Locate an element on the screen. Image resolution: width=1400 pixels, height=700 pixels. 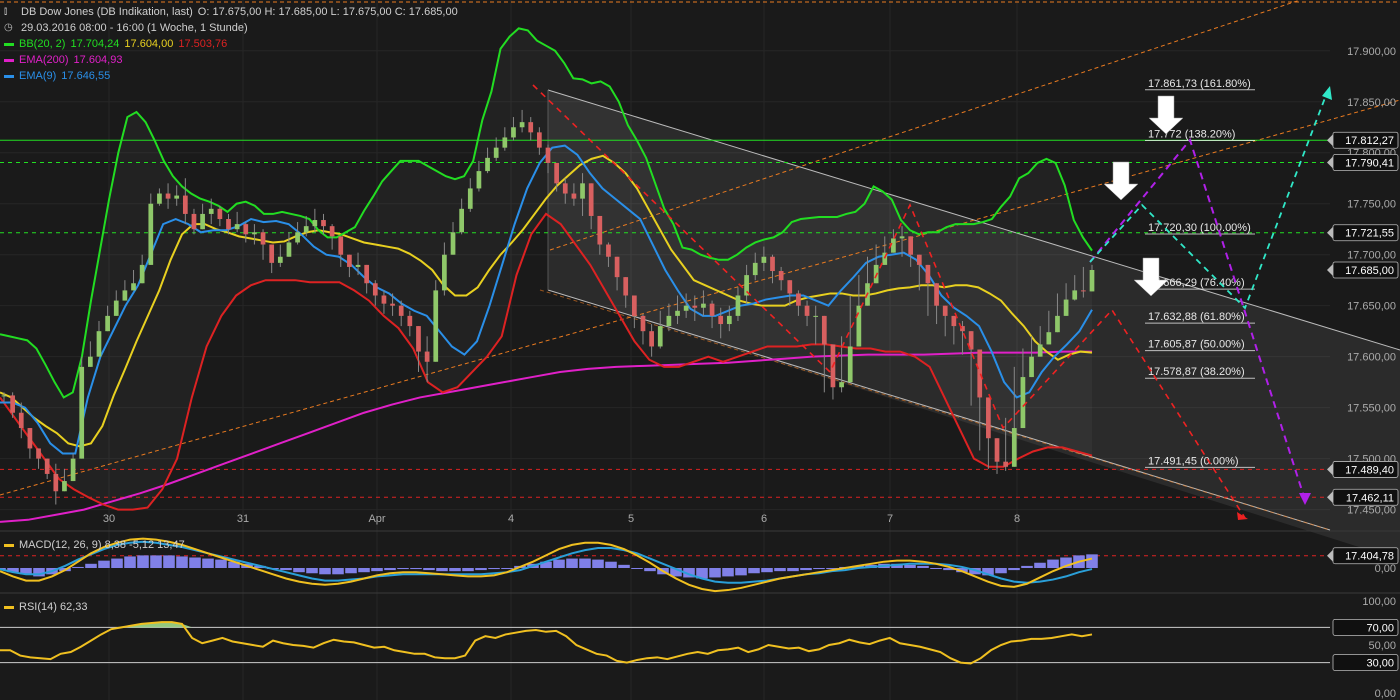
rsi-swatch is located at coordinates (9, 607).